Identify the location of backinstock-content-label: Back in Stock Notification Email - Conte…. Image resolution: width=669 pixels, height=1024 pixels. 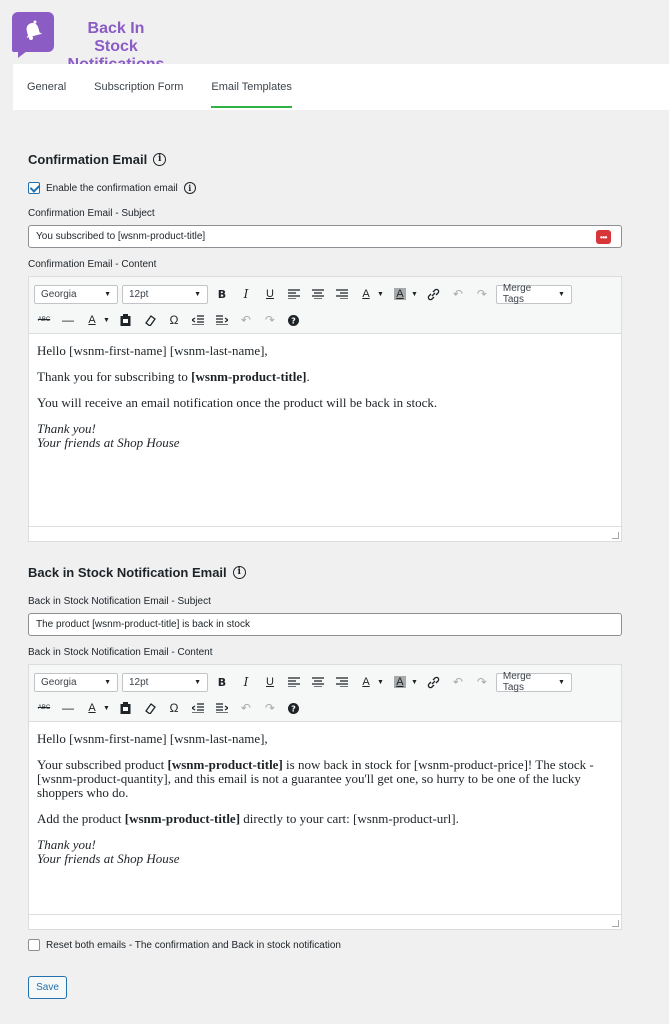
(120, 652).